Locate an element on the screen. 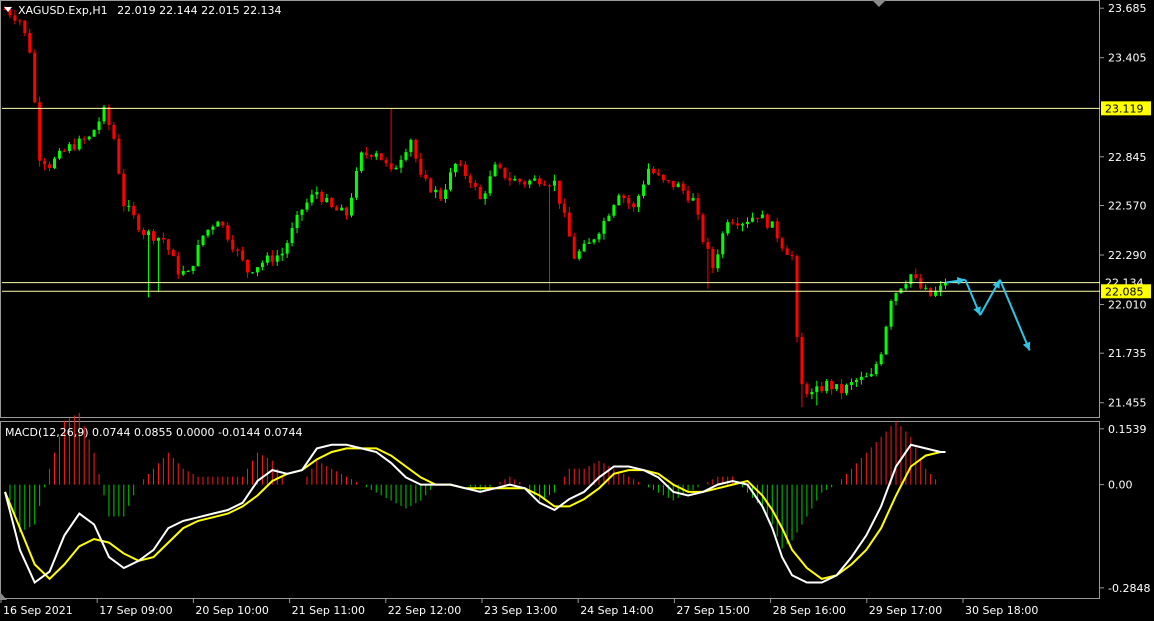  macd-tick-label: 0.1539 is located at coordinates (1127, 429).